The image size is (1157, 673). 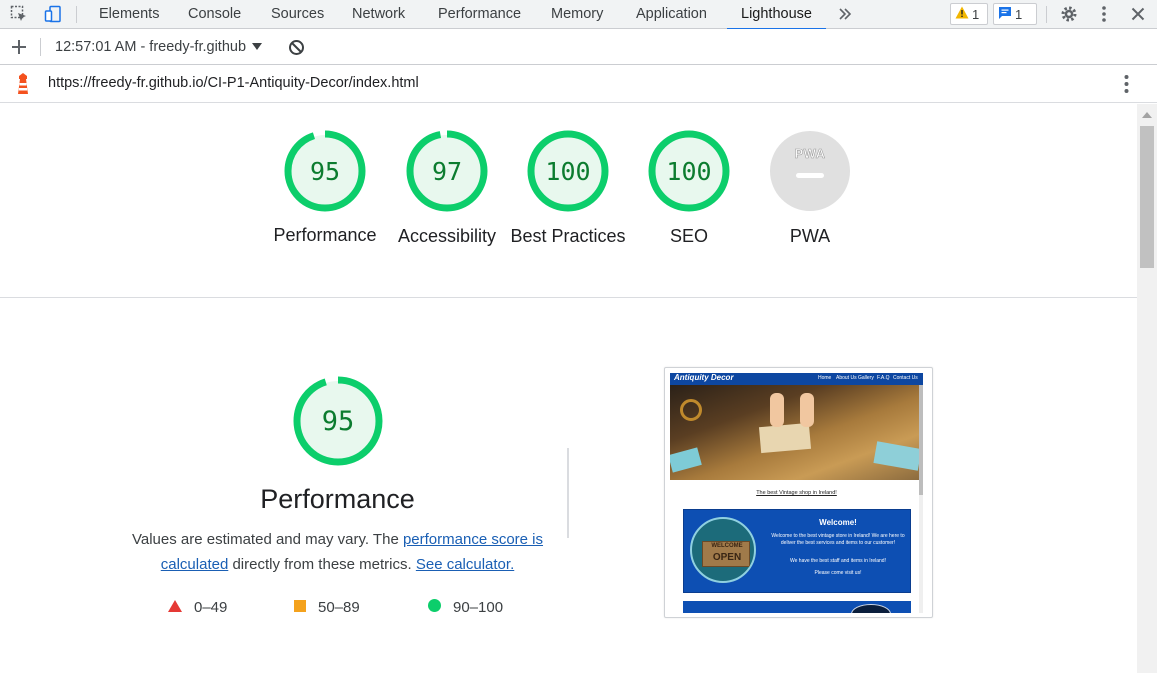 What do you see at coordinates (300, 607) in the screenshot?
I see `average-square-icon` at bounding box center [300, 607].